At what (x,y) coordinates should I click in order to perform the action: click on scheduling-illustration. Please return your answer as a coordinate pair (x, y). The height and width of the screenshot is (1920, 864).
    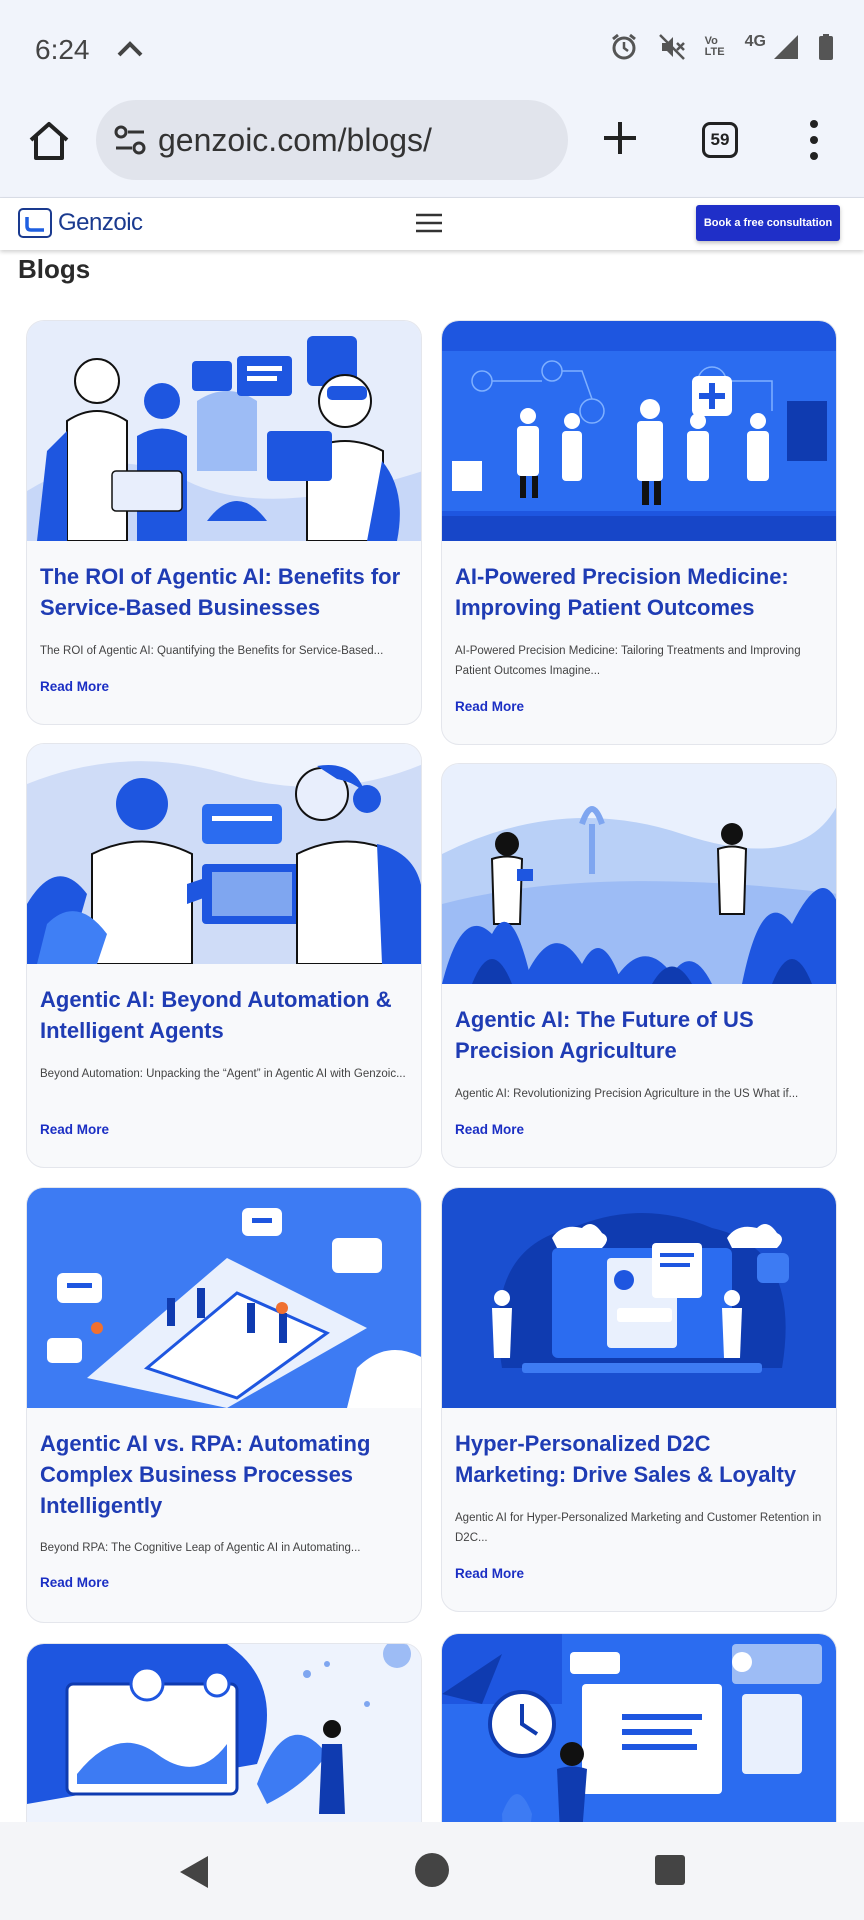
    Looking at the image, I should click on (639, 1728).